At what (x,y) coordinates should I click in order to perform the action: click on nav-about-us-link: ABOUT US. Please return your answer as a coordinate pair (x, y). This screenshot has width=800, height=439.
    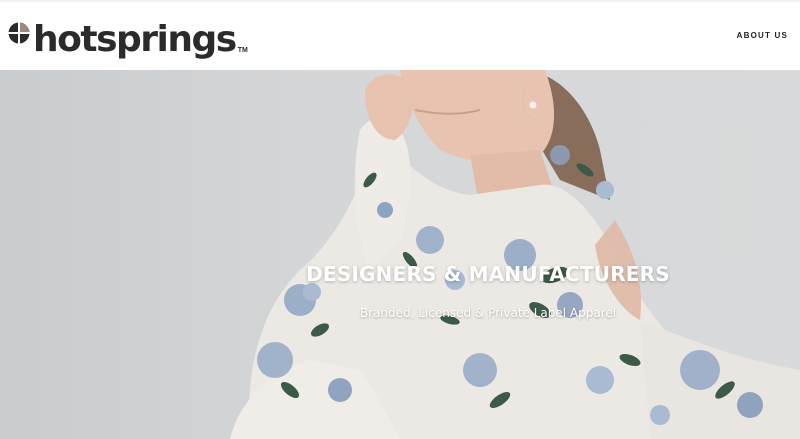
    Looking at the image, I should click on (762, 35).